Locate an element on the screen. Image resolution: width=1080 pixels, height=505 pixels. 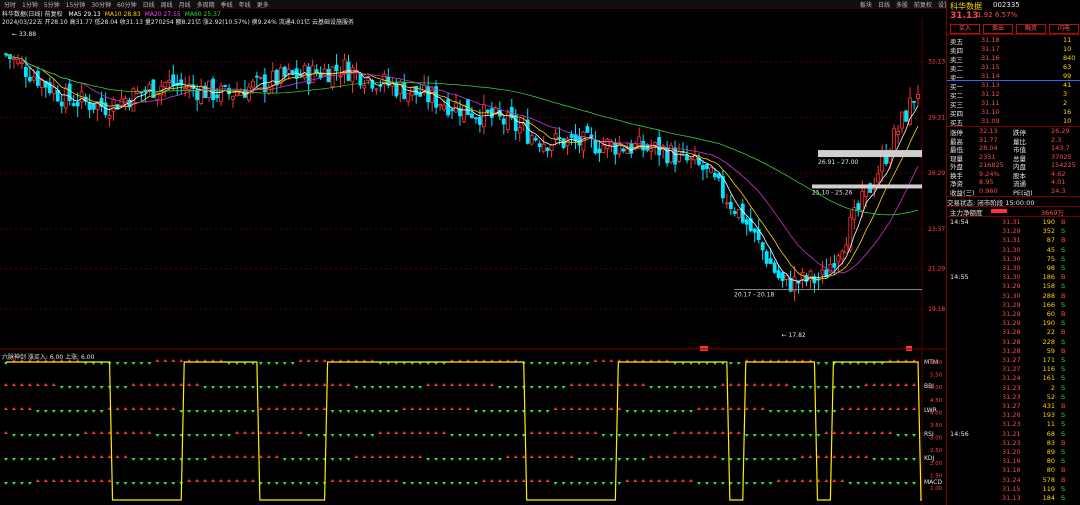
tick-row: 31.27 171 S is located at coordinates (1013, 360).